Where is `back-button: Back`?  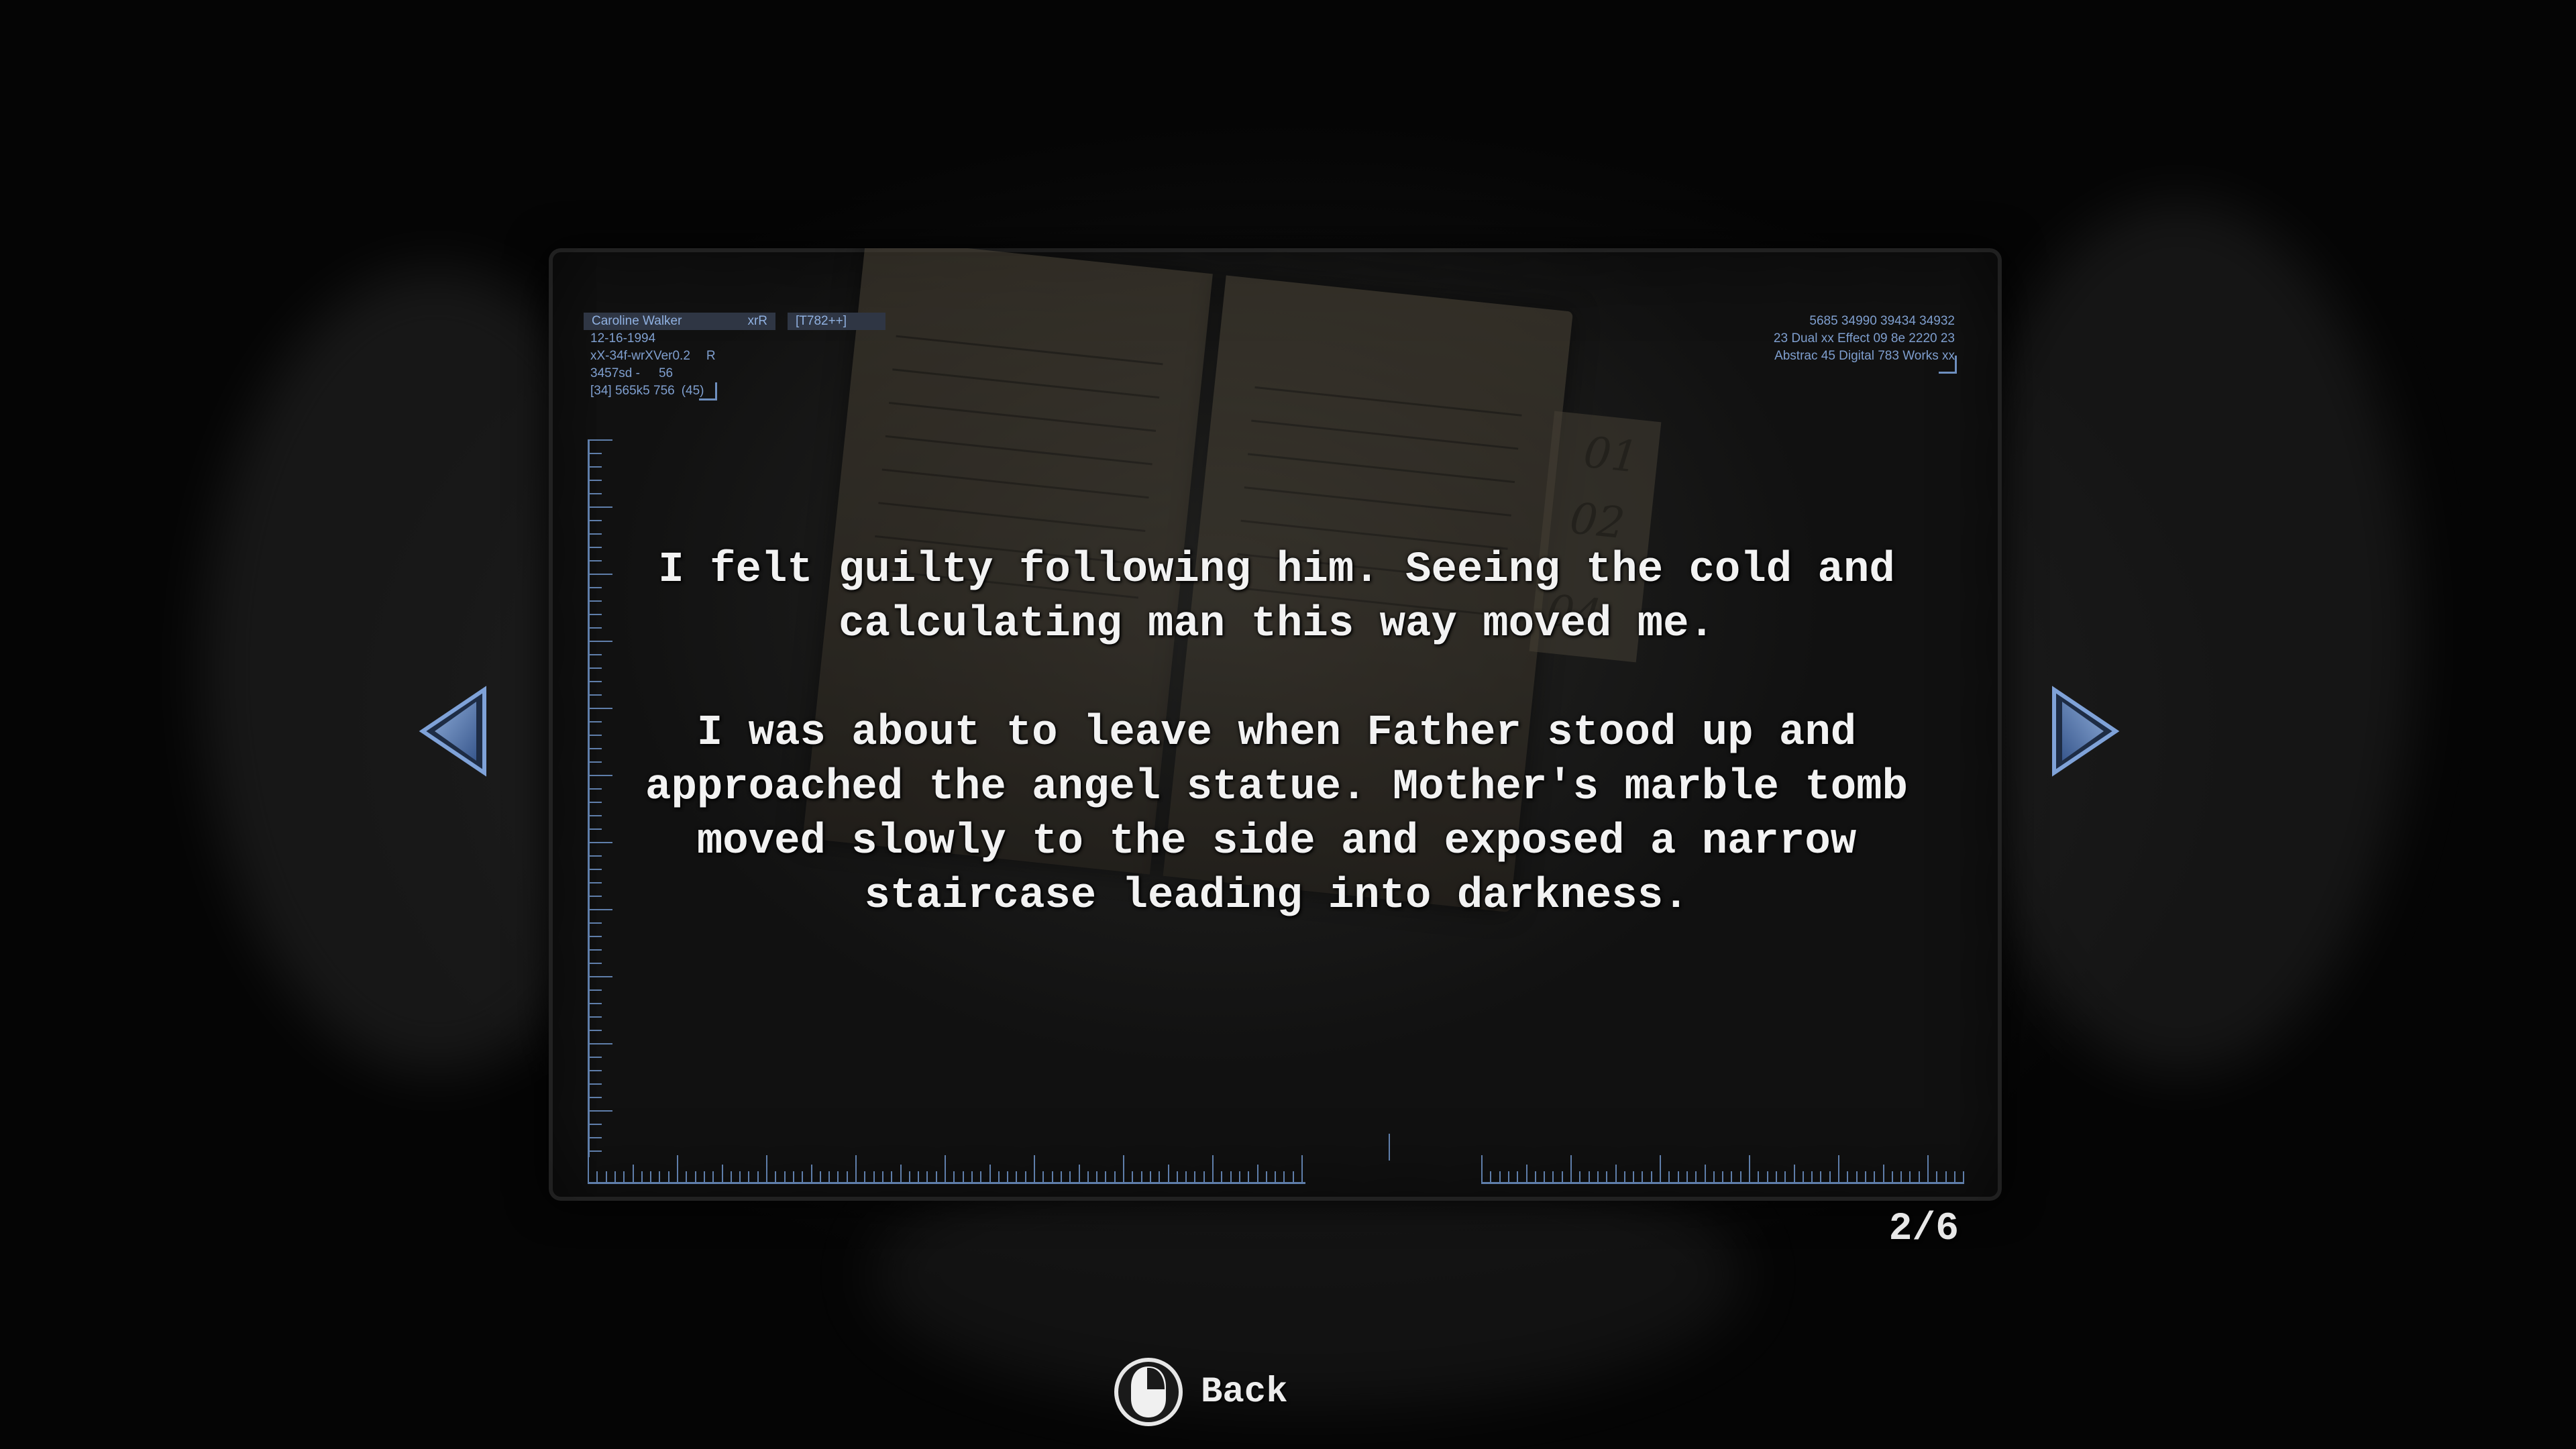
back-button: Back is located at coordinates (1201, 1392).